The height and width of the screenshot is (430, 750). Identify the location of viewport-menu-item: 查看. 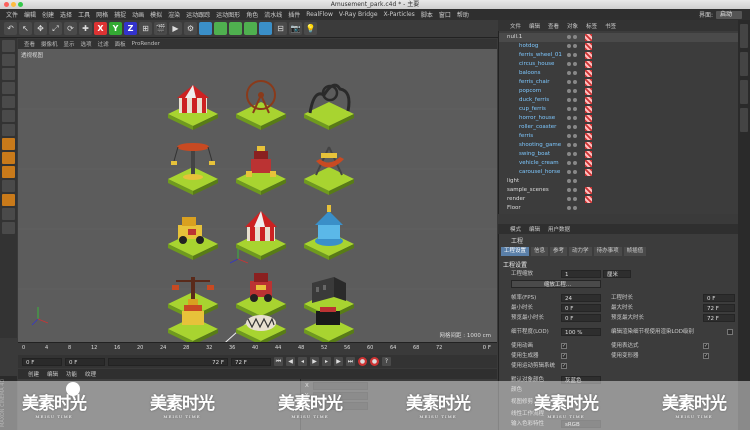
(29, 44).